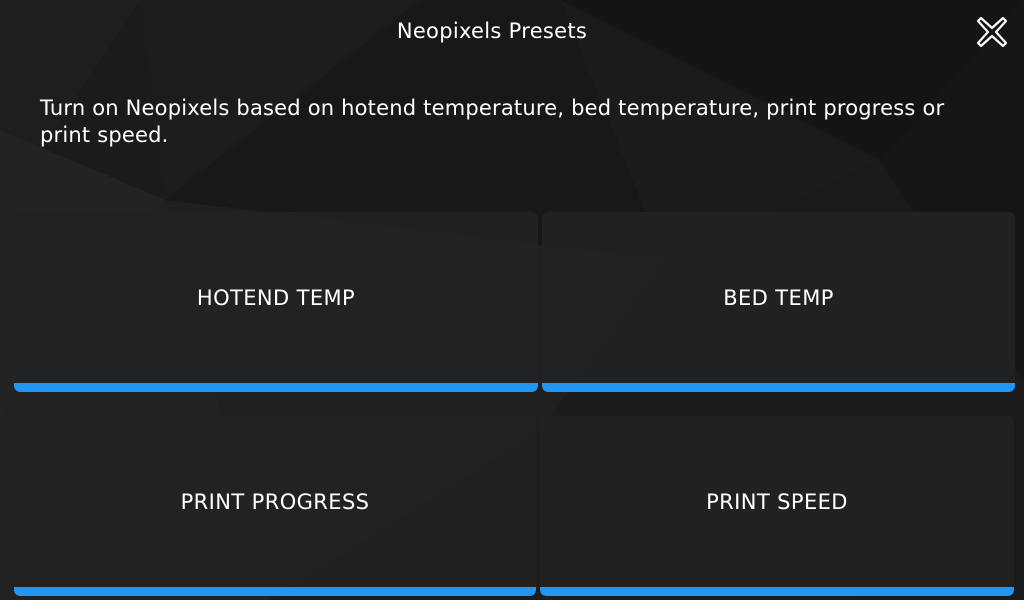  What do you see at coordinates (777, 501) in the screenshot?
I see `print-speed-label: PRINT SPEED` at bounding box center [777, 501].